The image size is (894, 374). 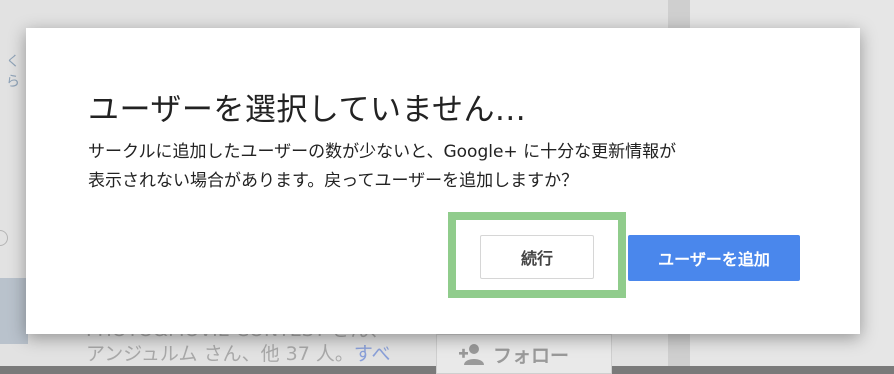 I want to click on add-users-button: ユーザーを追加, so click(x=714, y=258).